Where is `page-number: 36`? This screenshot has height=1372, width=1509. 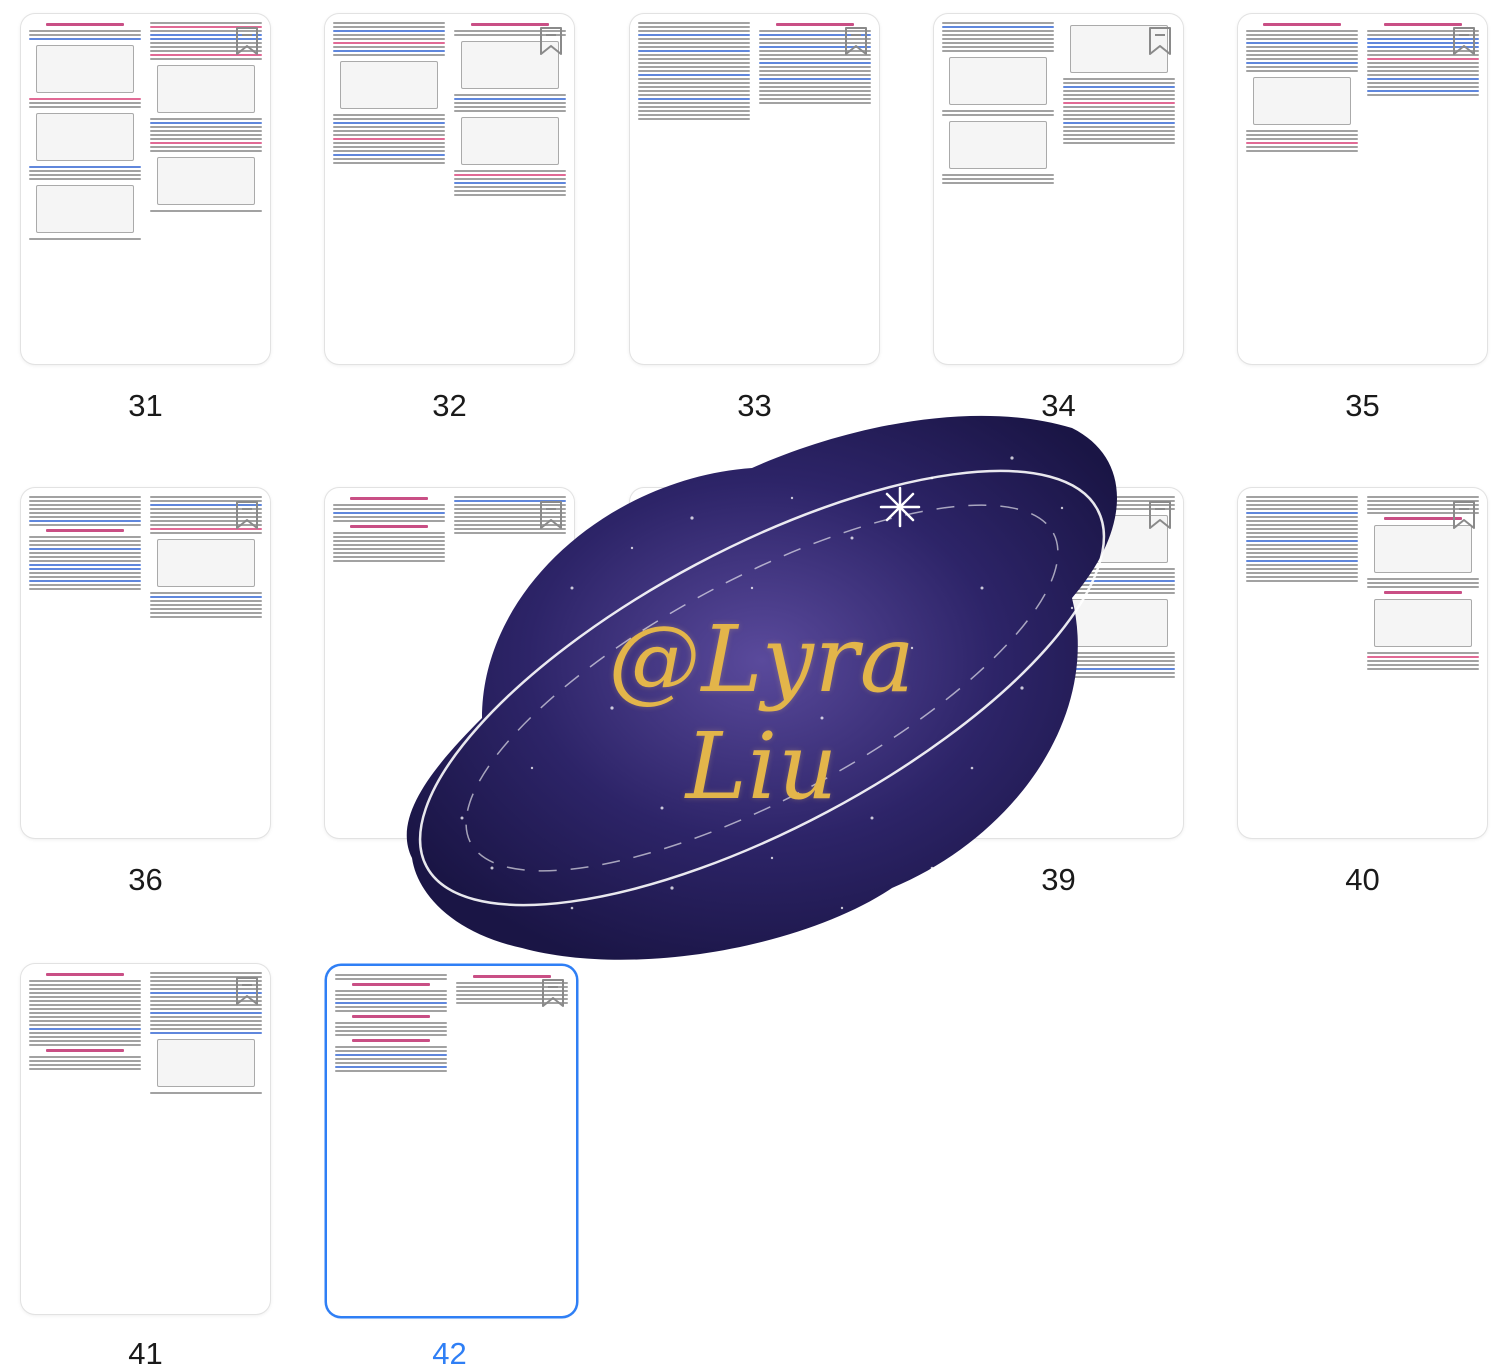 page-number: 36 is located at coordinates (145, 879).